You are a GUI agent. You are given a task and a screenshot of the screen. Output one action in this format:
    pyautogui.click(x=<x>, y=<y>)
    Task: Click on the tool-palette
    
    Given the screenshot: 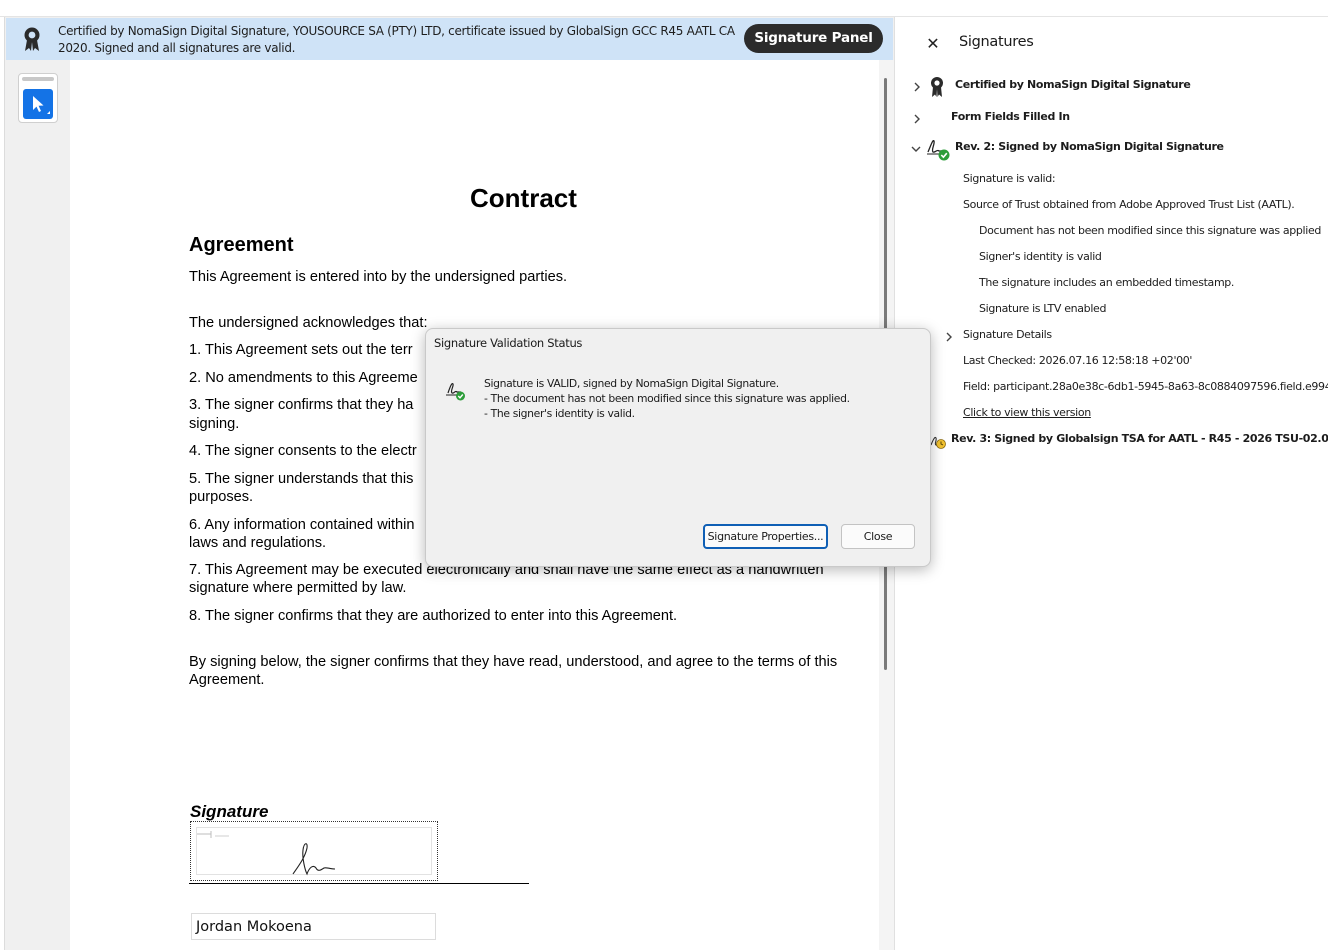 What is the action you would take?
    pyautogui.click(x=38, y=98)
    